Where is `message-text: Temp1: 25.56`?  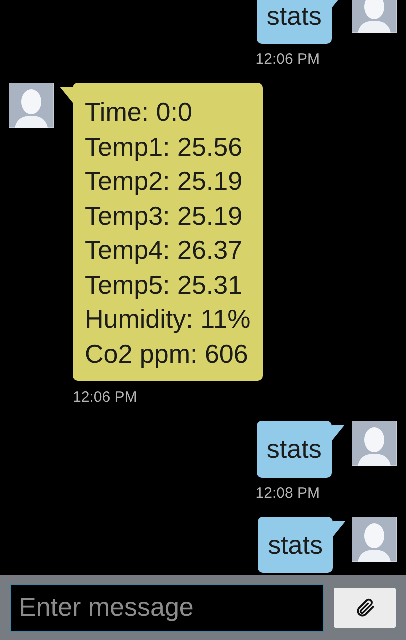
message-text: Temp1: 25.56 is located at coordinates (164, 147).